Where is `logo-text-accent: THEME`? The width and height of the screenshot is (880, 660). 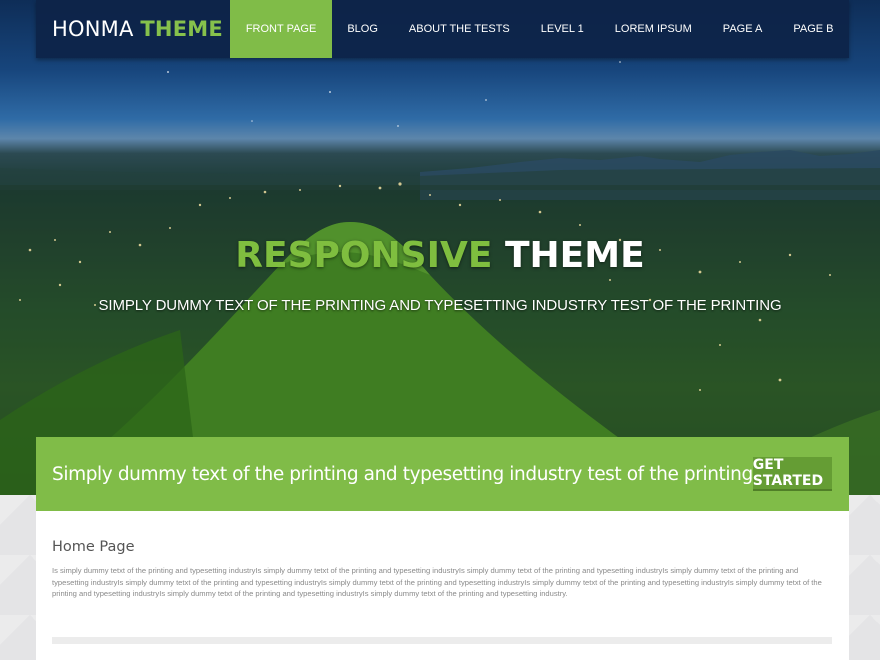 logo-text-accent: THEME is located at coordinates (181, 29).